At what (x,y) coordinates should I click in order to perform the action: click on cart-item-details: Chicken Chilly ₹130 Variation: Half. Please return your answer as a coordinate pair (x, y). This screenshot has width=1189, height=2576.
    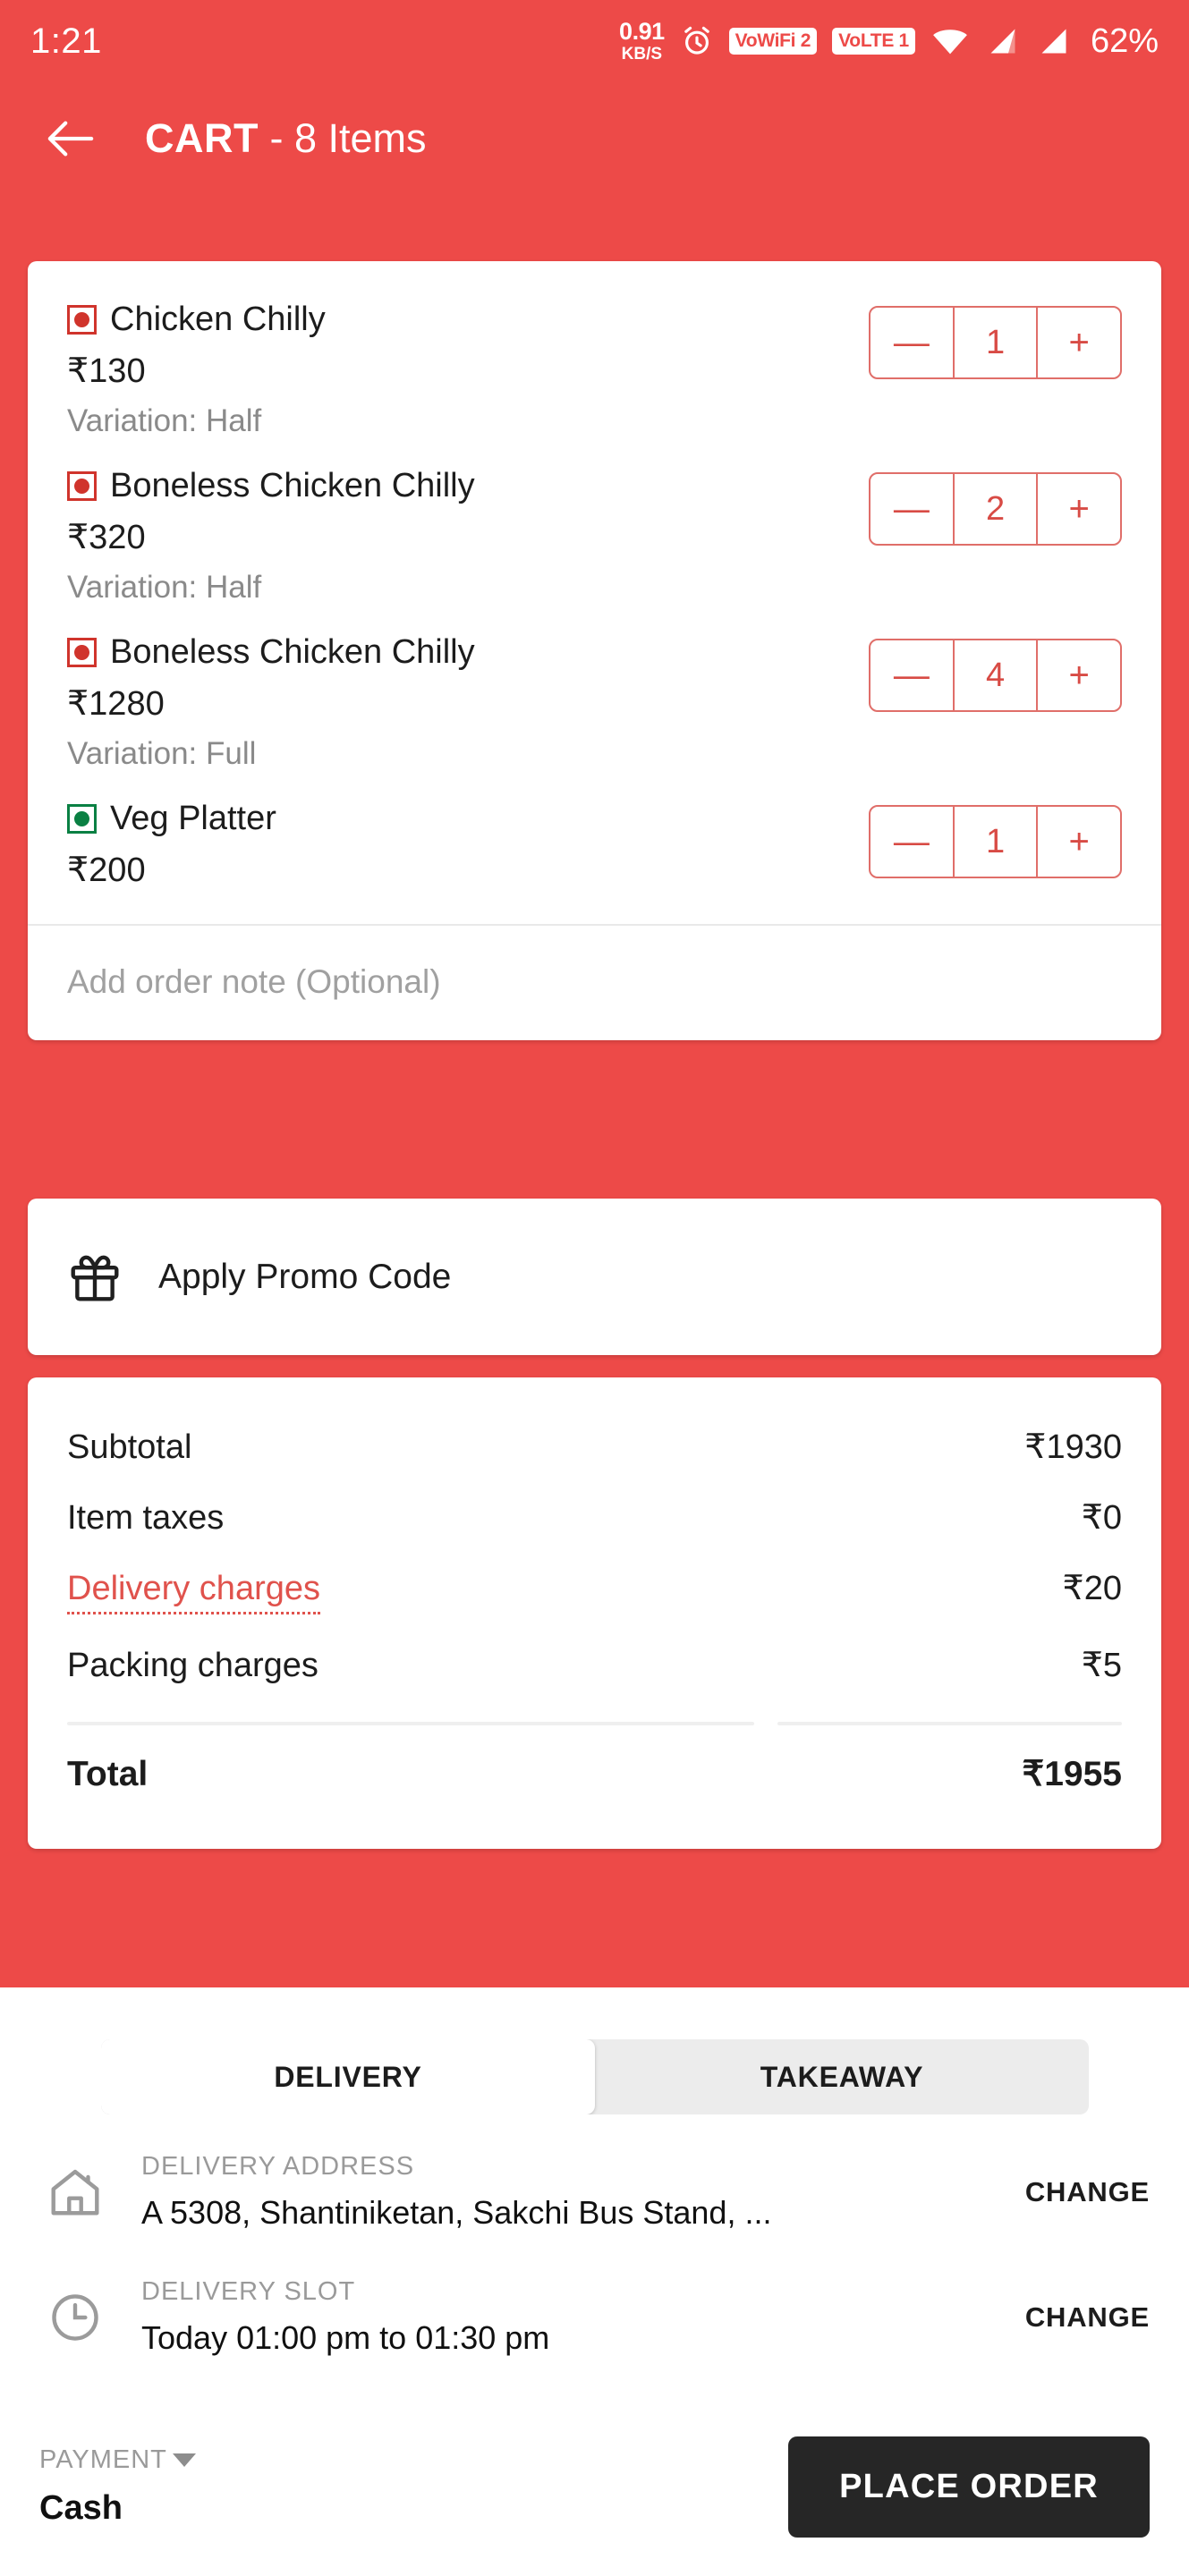
    Looking at the image, I should click on (468, 370).